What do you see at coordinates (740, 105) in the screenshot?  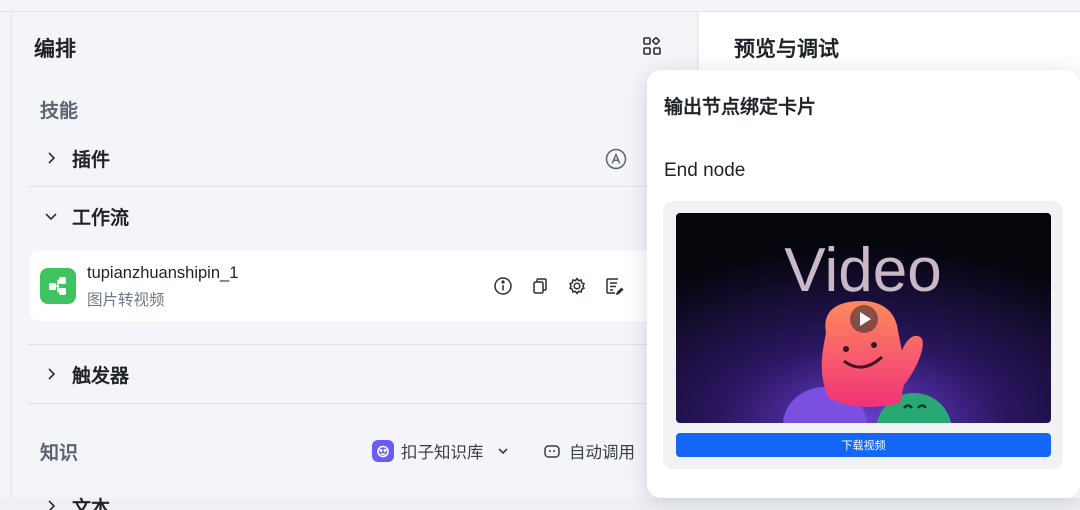 I see `popover-title: 输出节点绑定卡片` at bounding box center [740, 105].